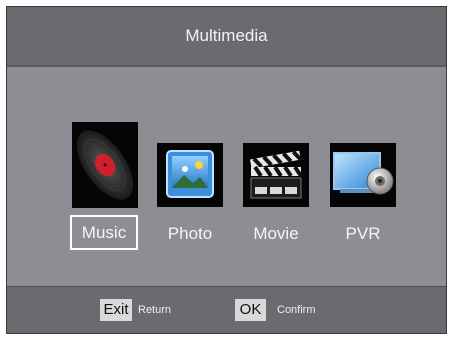  I want to click on menu-item-label: Music, so click(104, 232).